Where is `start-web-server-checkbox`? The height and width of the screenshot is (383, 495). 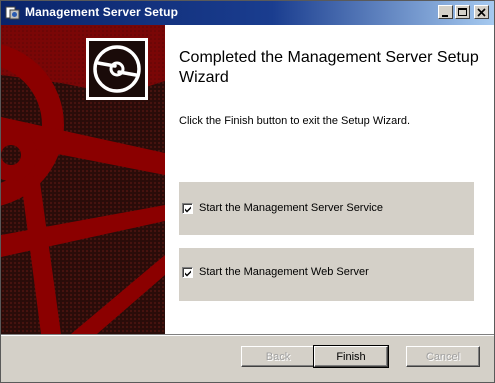
start-web-server-checkbox is located at coordinates (187, 272).